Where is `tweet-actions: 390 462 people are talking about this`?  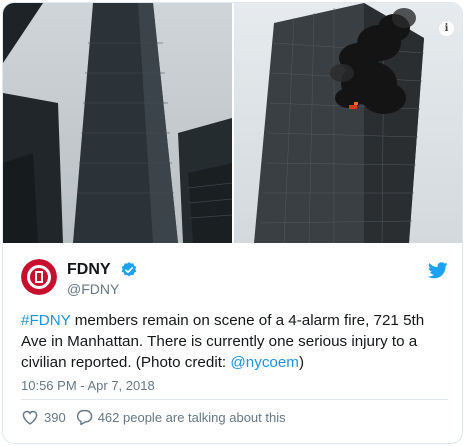 tweet-actions: 390 462 people are talking about this is located at coordinates (153, 417).